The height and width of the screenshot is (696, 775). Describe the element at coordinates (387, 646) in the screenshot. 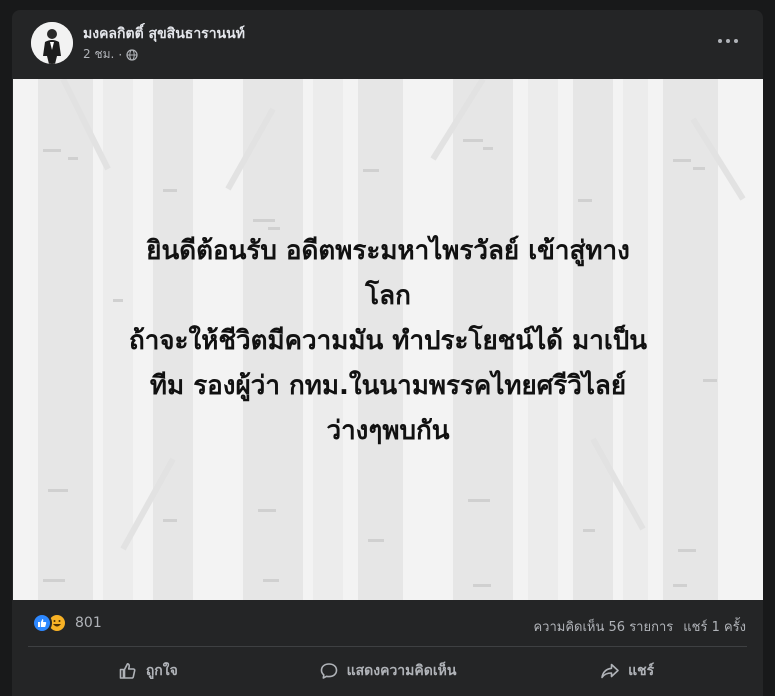

I see `actions-divider` at that location.